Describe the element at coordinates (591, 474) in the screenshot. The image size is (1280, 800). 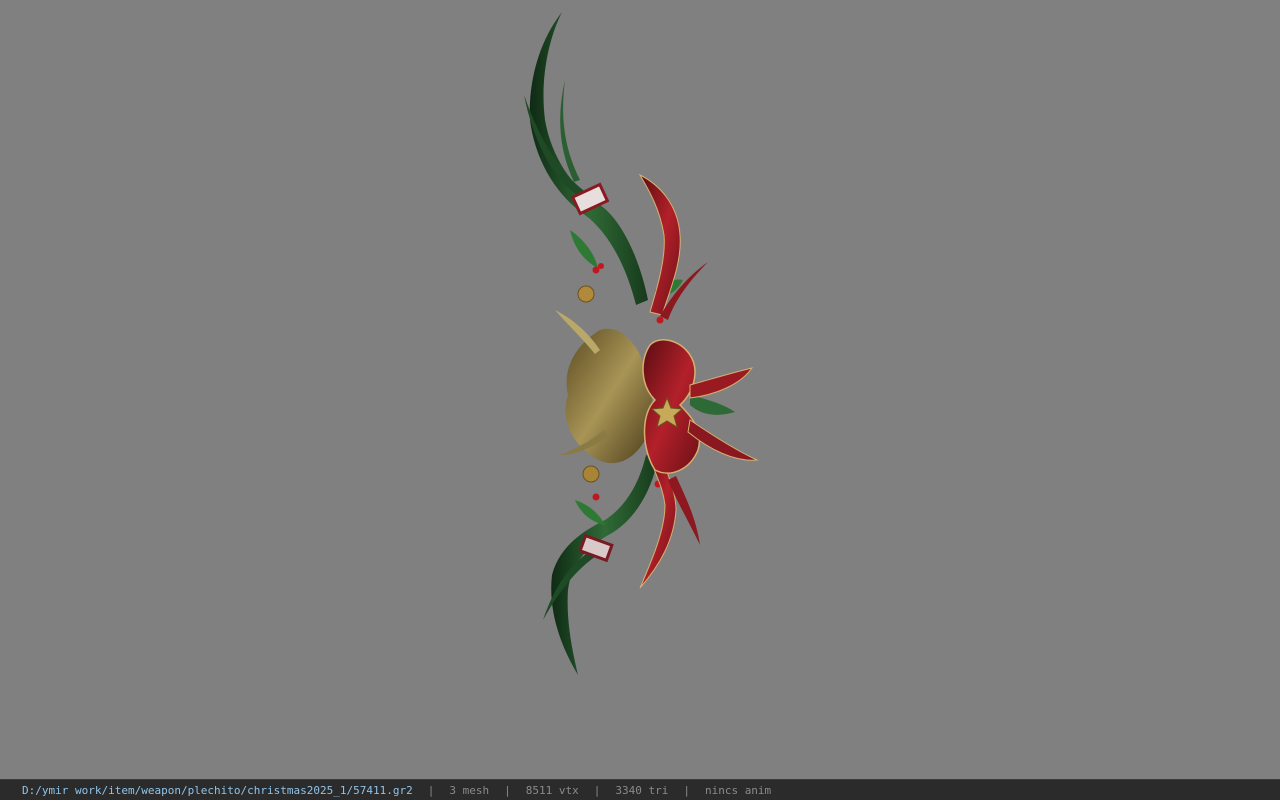
I see `lower-bell` at that location.